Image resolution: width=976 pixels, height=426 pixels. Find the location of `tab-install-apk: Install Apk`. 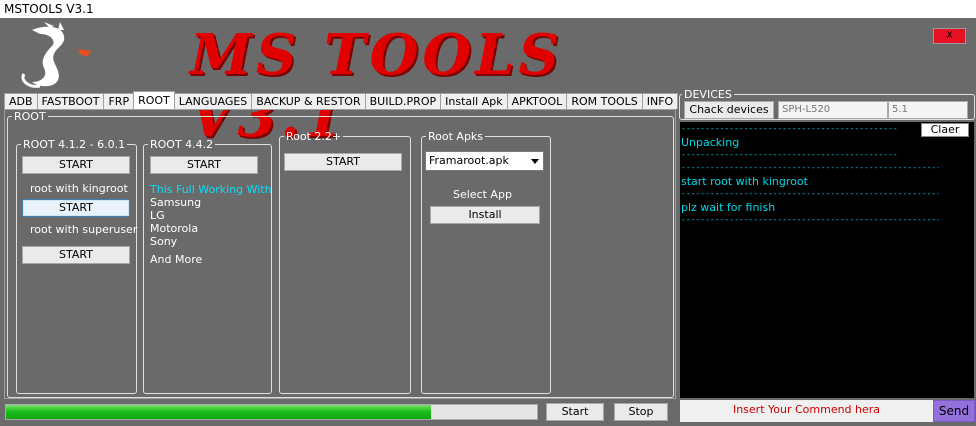

tab-install-apk: Install Apk is located at coordinates (474, 101).